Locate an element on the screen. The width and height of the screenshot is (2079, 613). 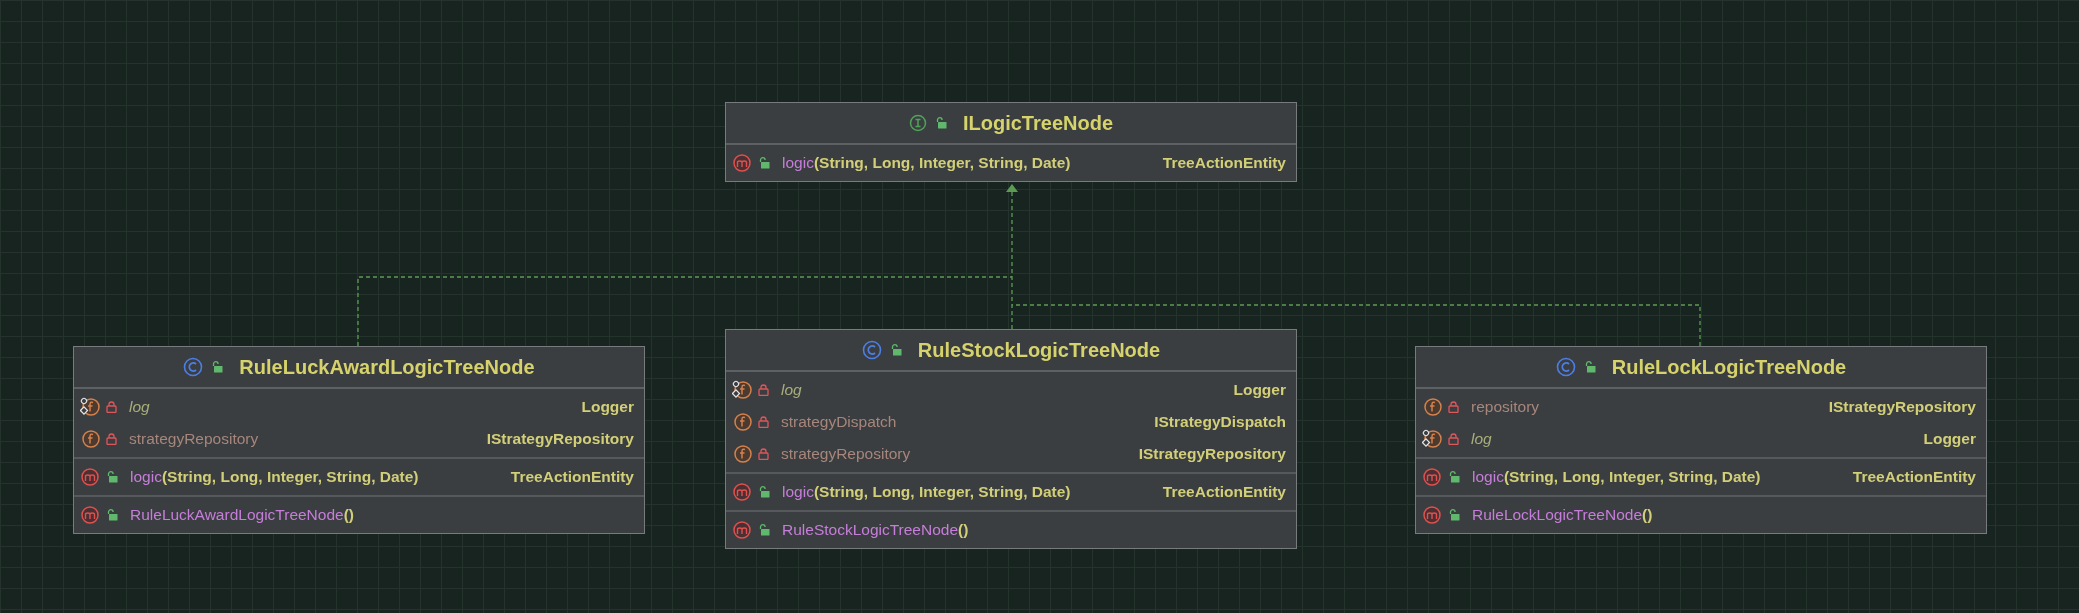
method-signature: RuleLockLogicTreeNode() is located at coordinates (1563, 515).